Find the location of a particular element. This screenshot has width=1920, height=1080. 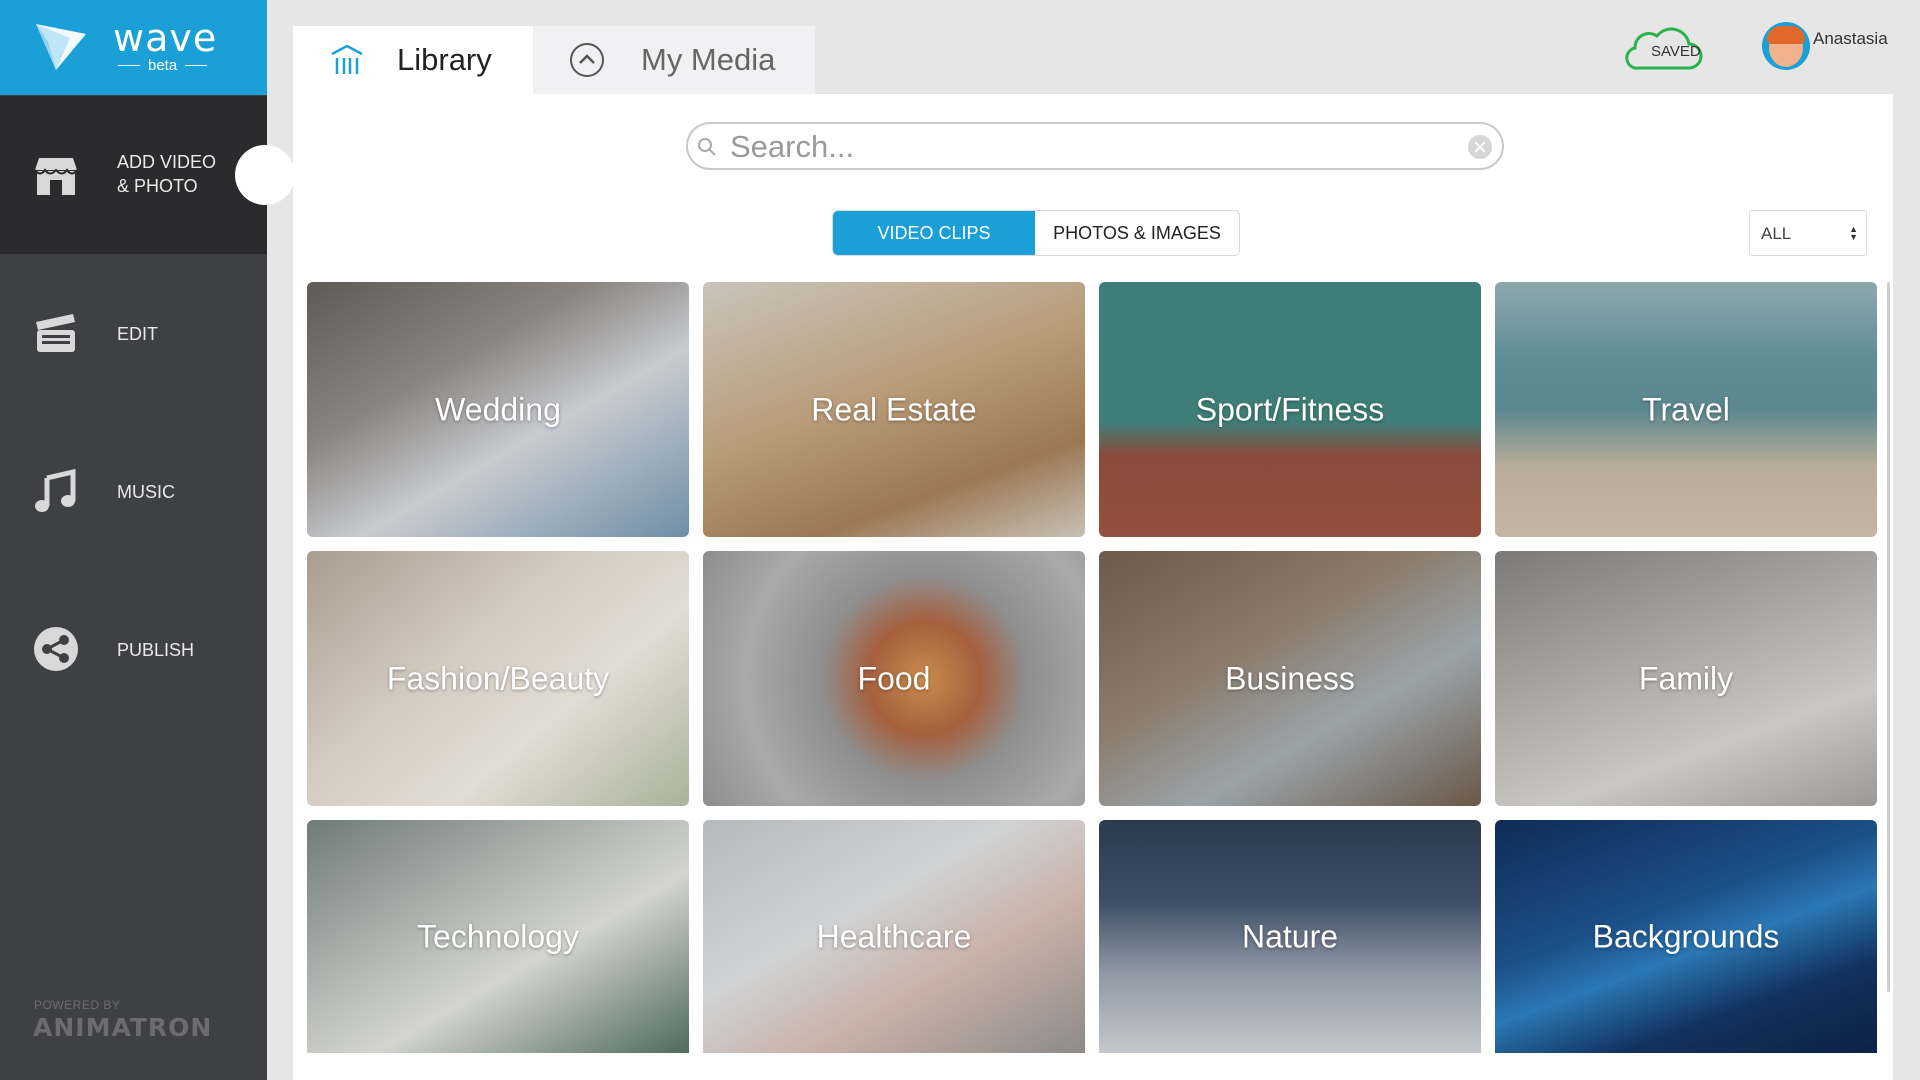

category-tile-healthcare: Healthcare is located at coordinates (894, 936).